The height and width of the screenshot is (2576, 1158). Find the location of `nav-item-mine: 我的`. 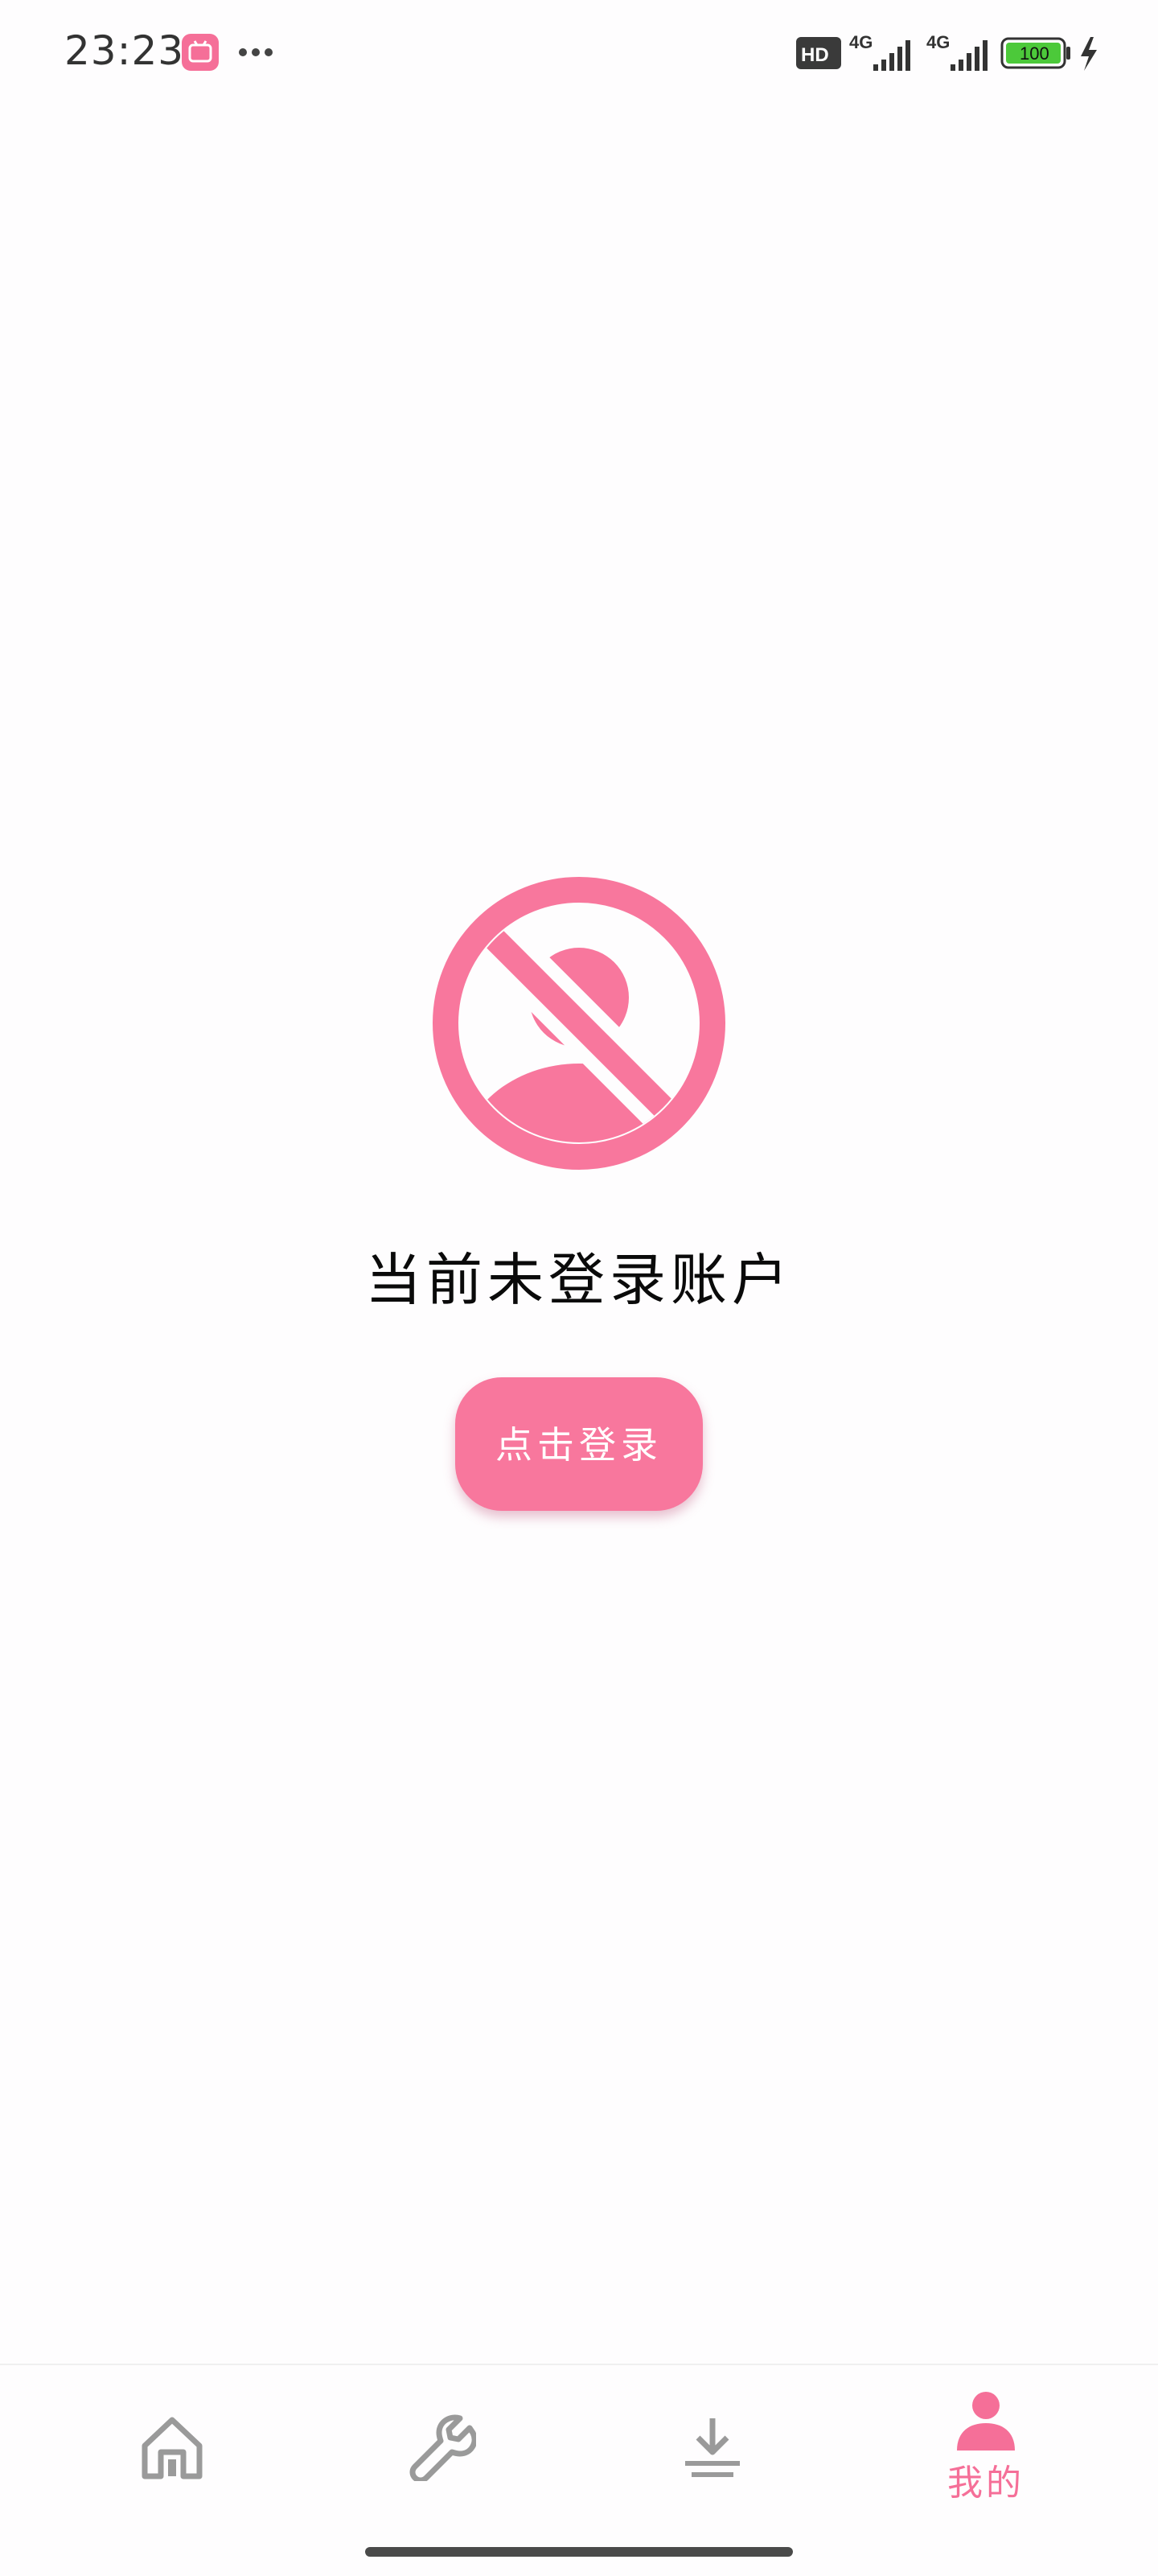

nav-item-mine: 我的 is located at coordinates (985, 2445).